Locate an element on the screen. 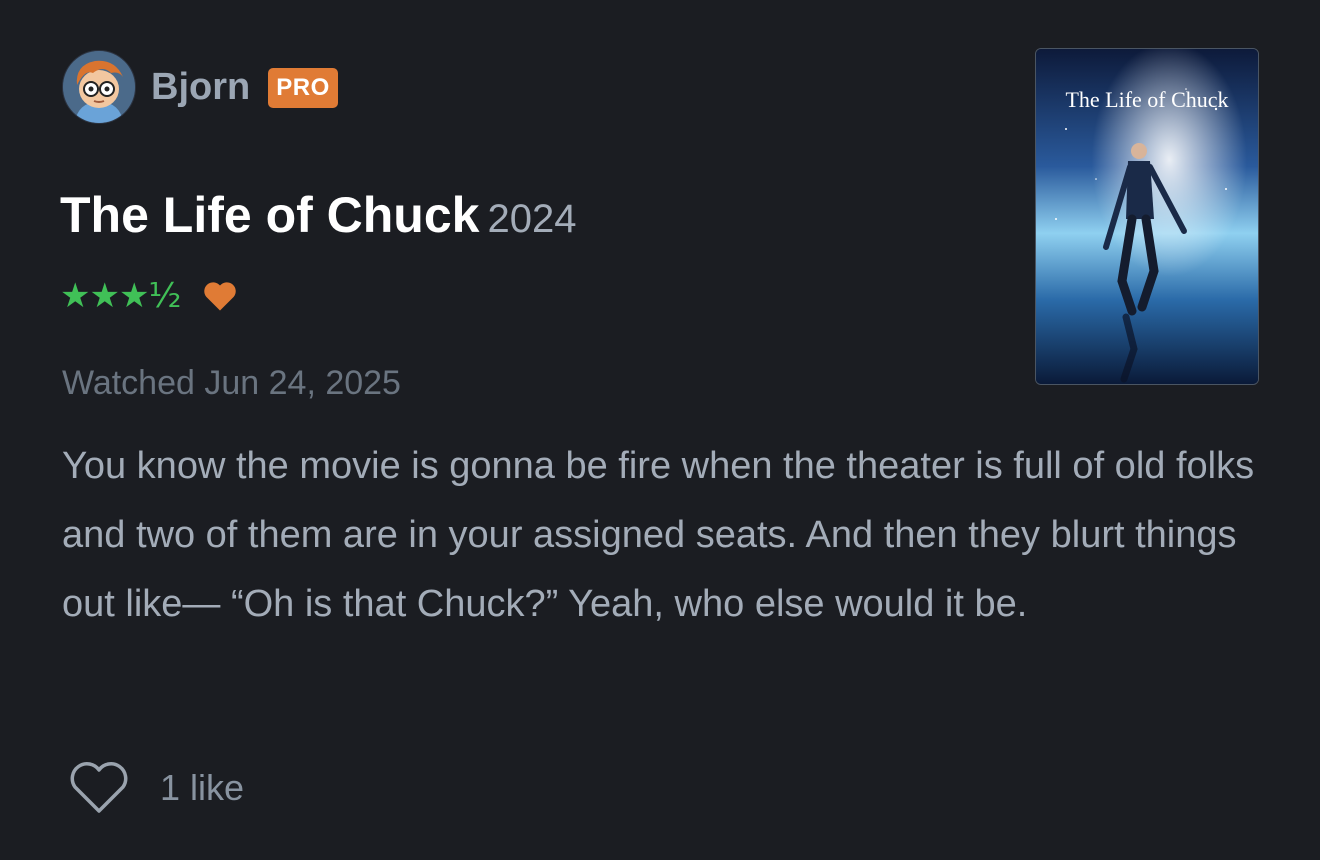 This screenshot has height=860, width=1320. poster-title: The Life of Chuck is located at coordinates (1147, 99).